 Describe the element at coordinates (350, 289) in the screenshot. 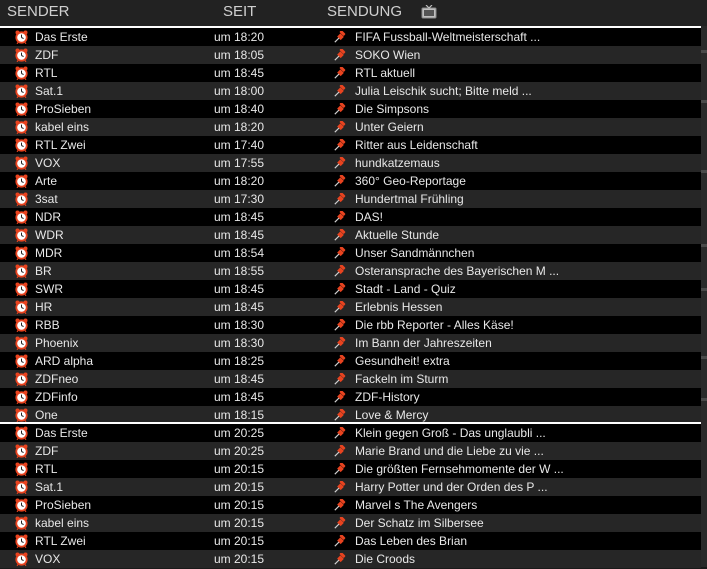

I see `channel-row: SWR um 18:45 Stadt - Land - Quiz` at that location.